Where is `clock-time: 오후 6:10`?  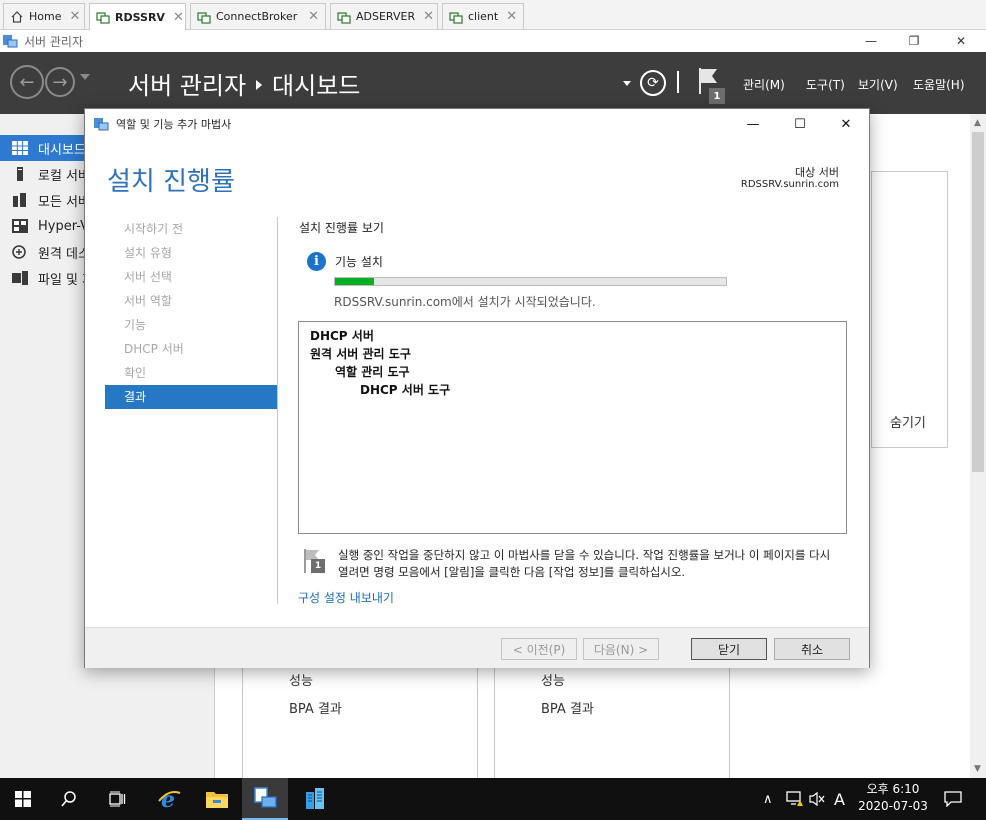
clock-time: 오후 6:10 is located at coordinates (893, 789).